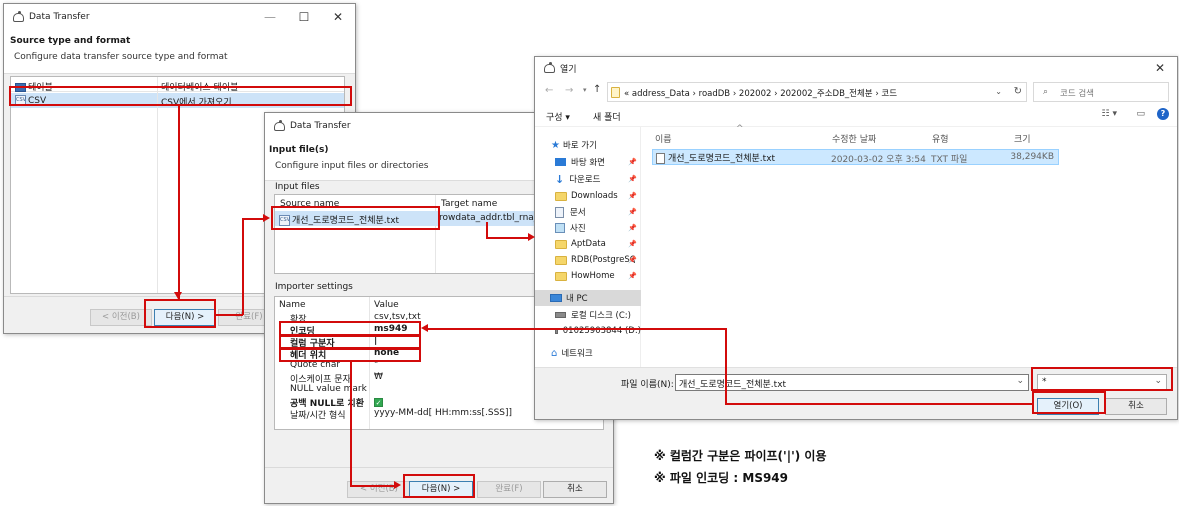 This screenshot has height=506, width=1179. Describe the element at coordinates (856, 116) in the screenshot. I see `command-bar: 구성 ▾ 새 폴더 ☷ ▾ ▭ ?` at that location.